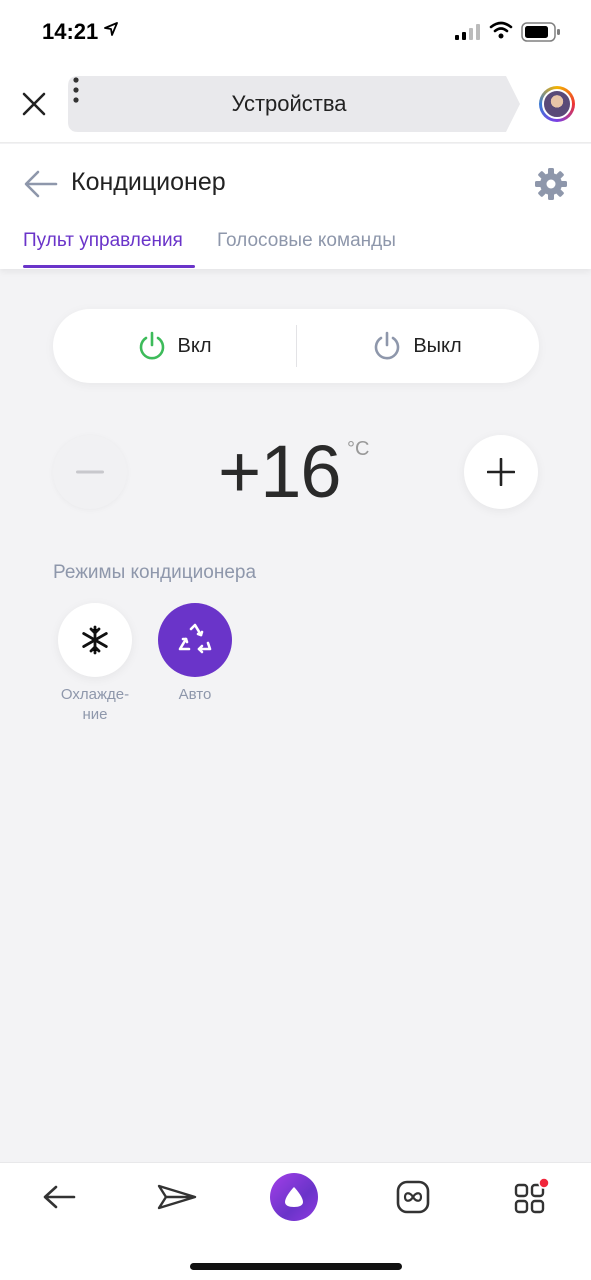 This screenshot has width=591, height=1280. Describe the element at coordinates (148, 182) in the screenshot. I see `page-title: Кондиционер` at that location.